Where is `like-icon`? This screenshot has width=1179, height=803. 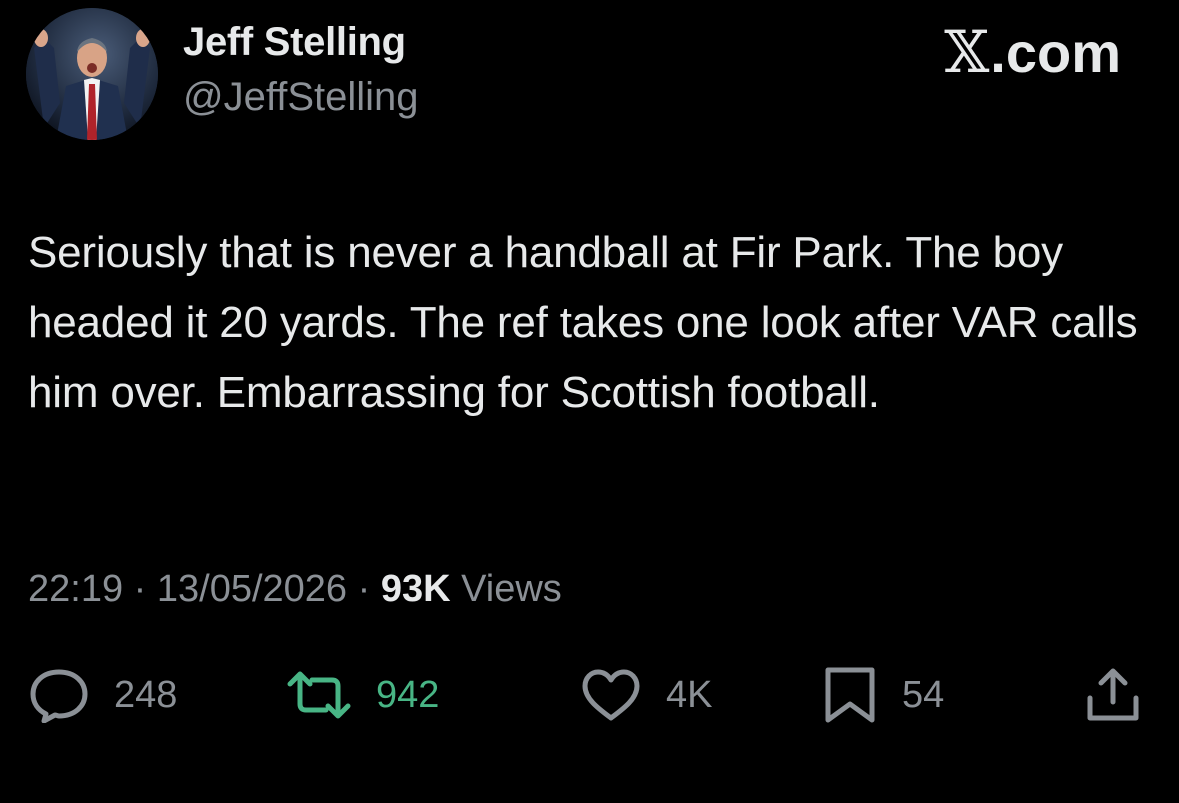
like-icon is located at coordinates (611, 695).